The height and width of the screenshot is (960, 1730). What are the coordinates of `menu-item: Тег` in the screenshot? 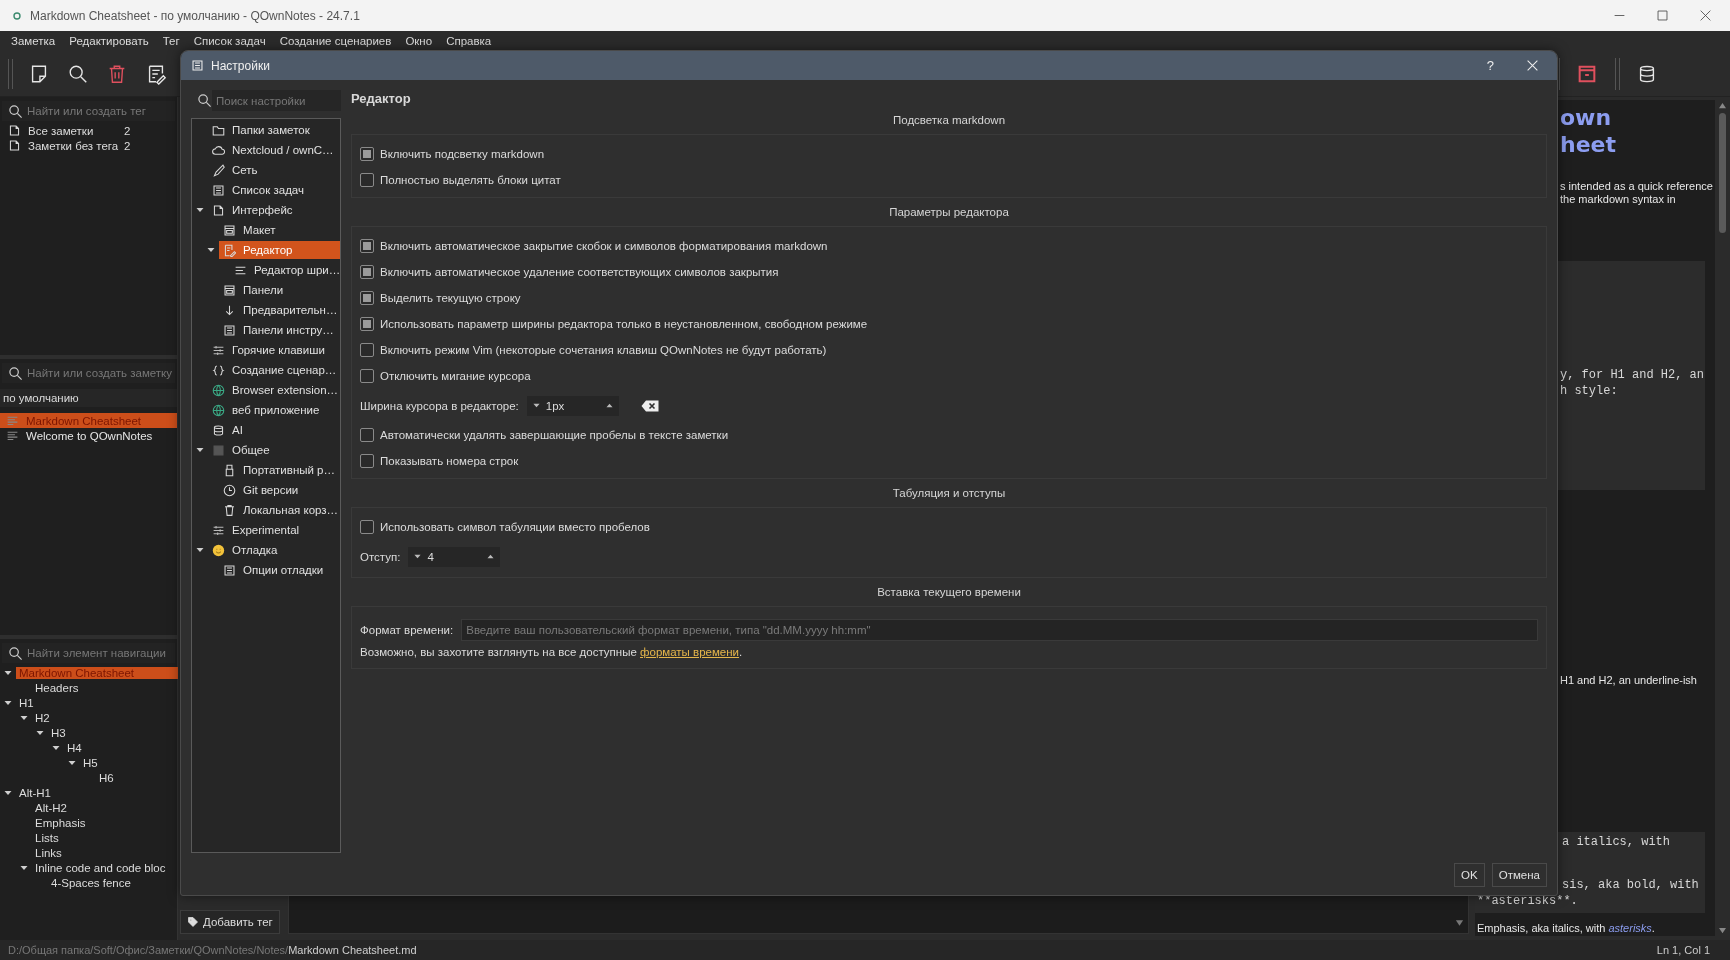 It's located at (171, 41).